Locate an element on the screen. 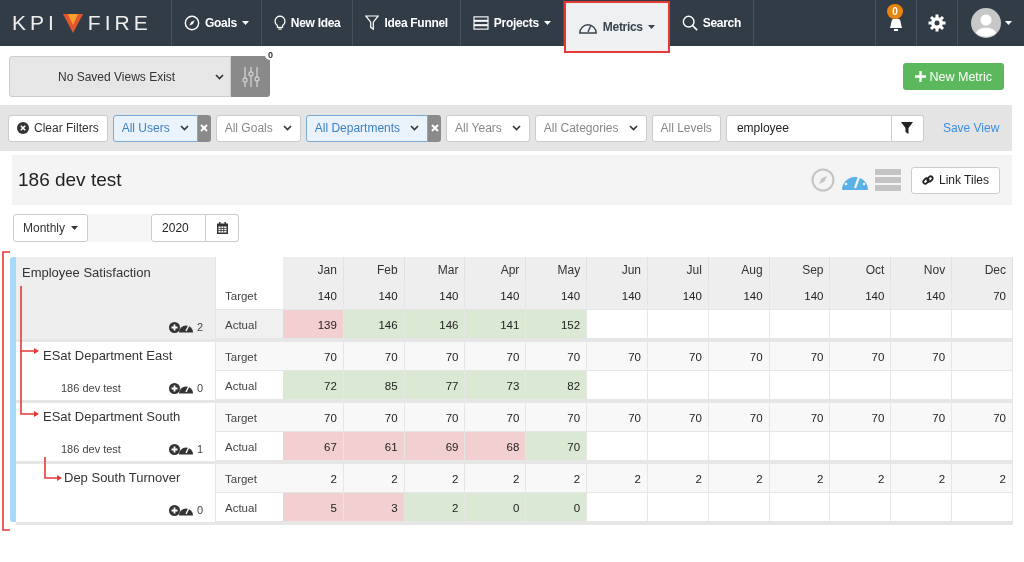 This screenshot has width=1024, height=562. filter-select: All Departments is located at coordinates (367, 128).